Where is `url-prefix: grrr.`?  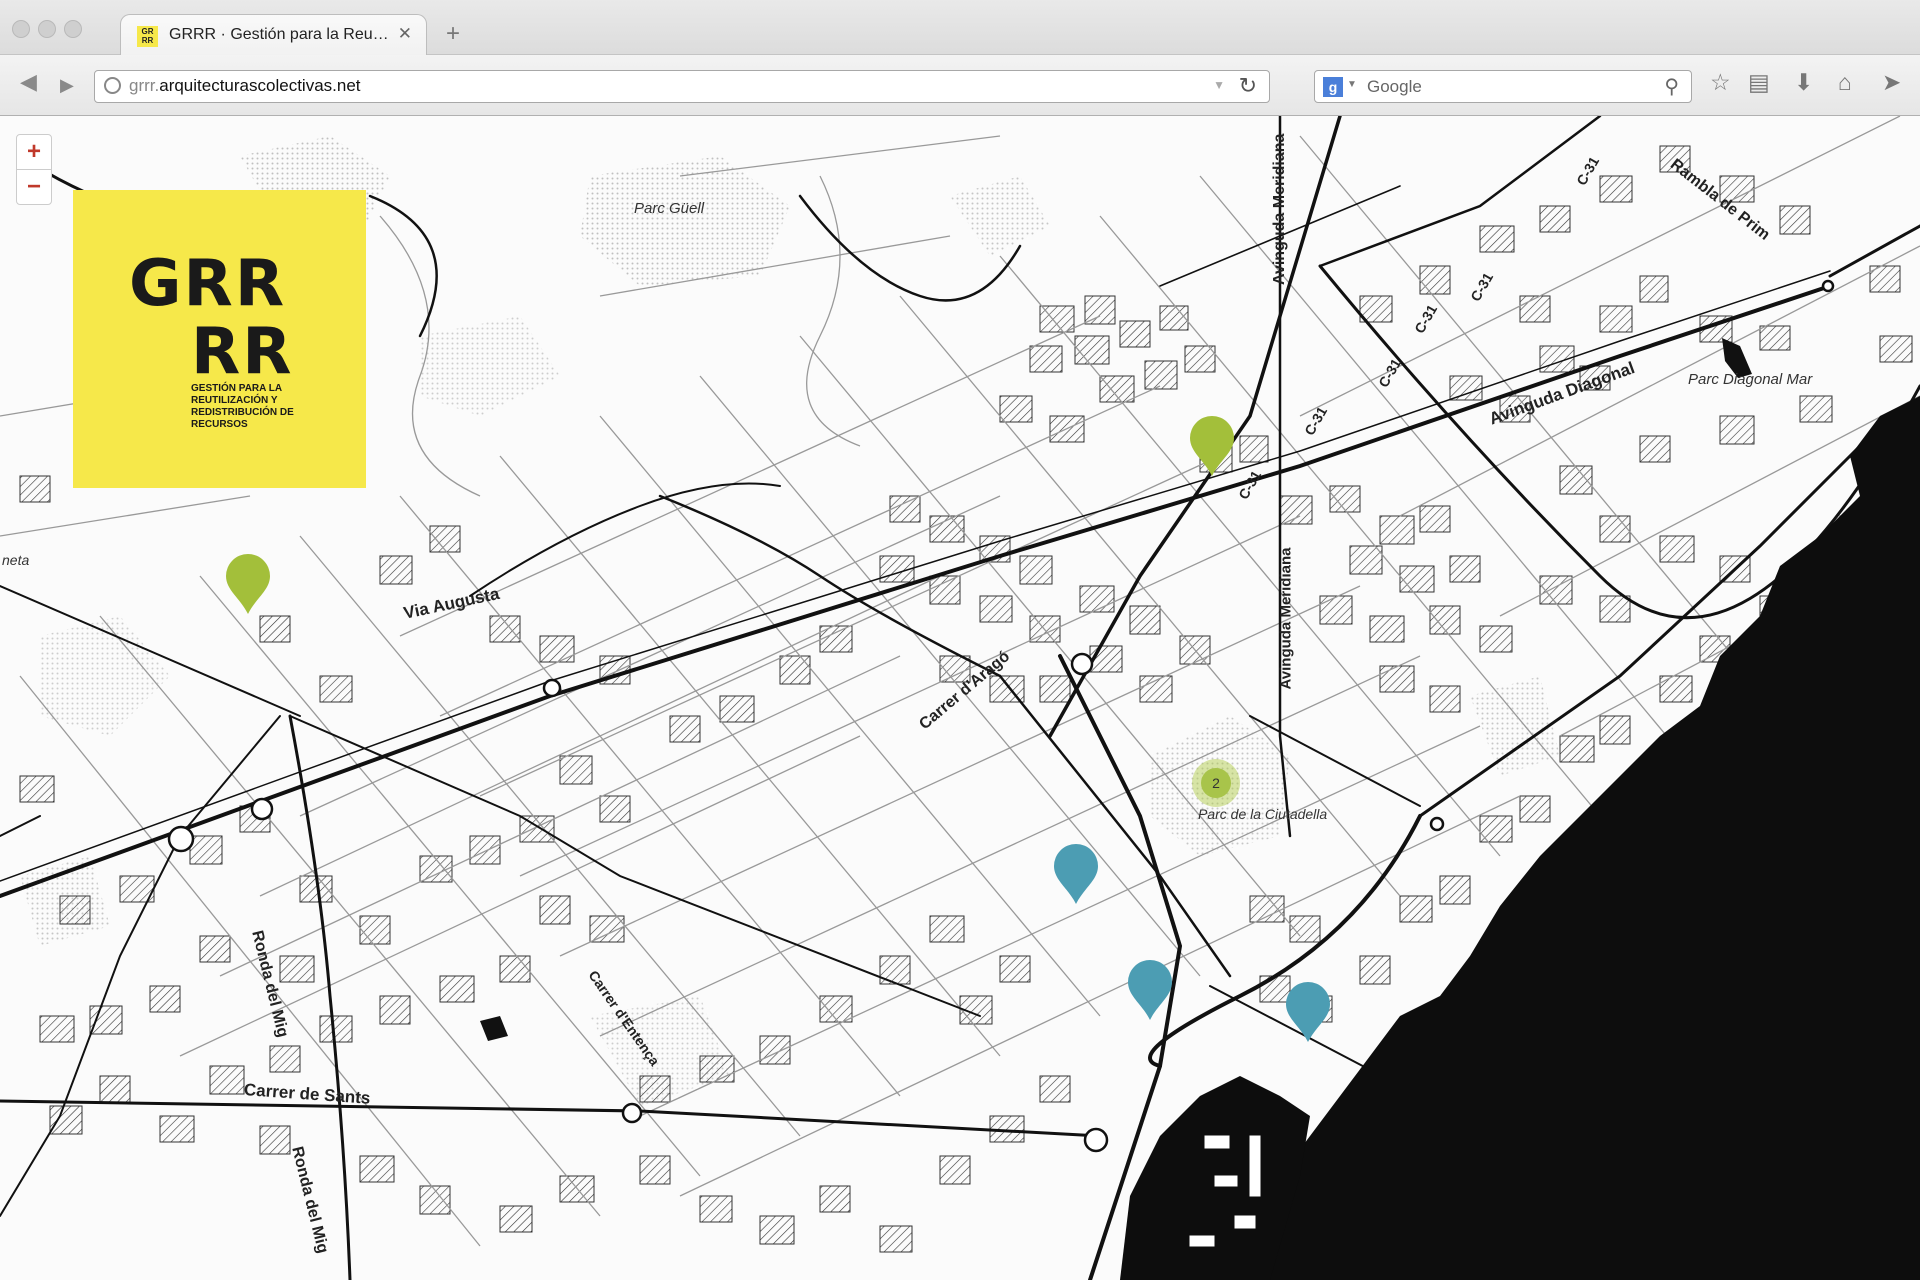
url-prefix: grrr. is located at coordinates (144, 85).